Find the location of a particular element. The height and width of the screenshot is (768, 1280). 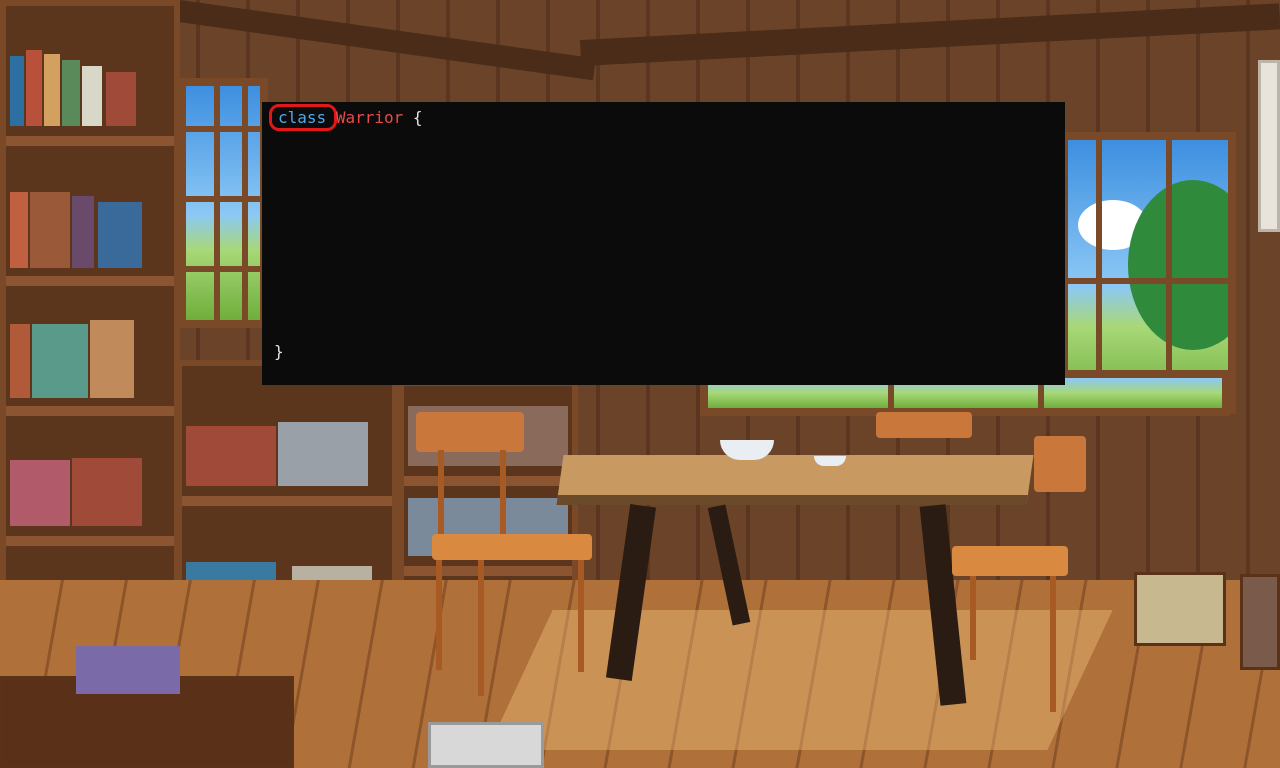

papers-on-floor is located at coordinates (486, 745).